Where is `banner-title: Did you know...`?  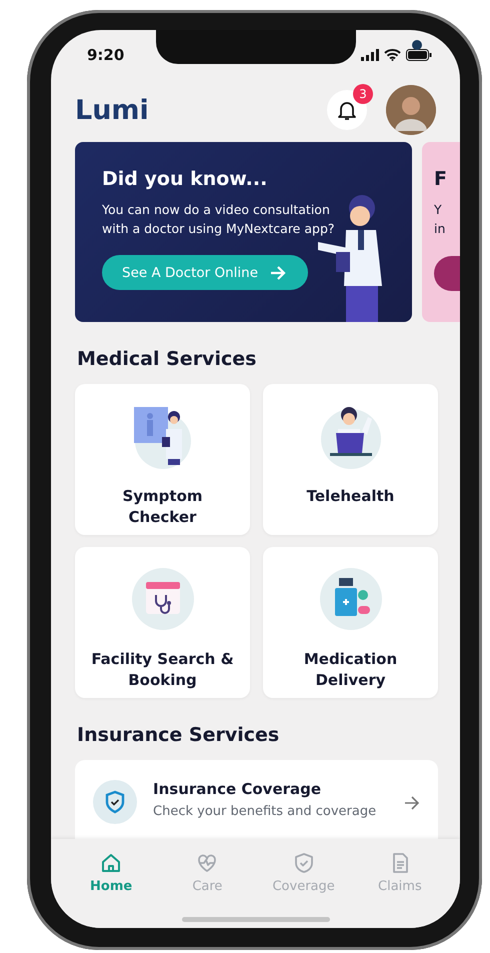
banner-title: Did you know... is located at coordinates (185, 179).